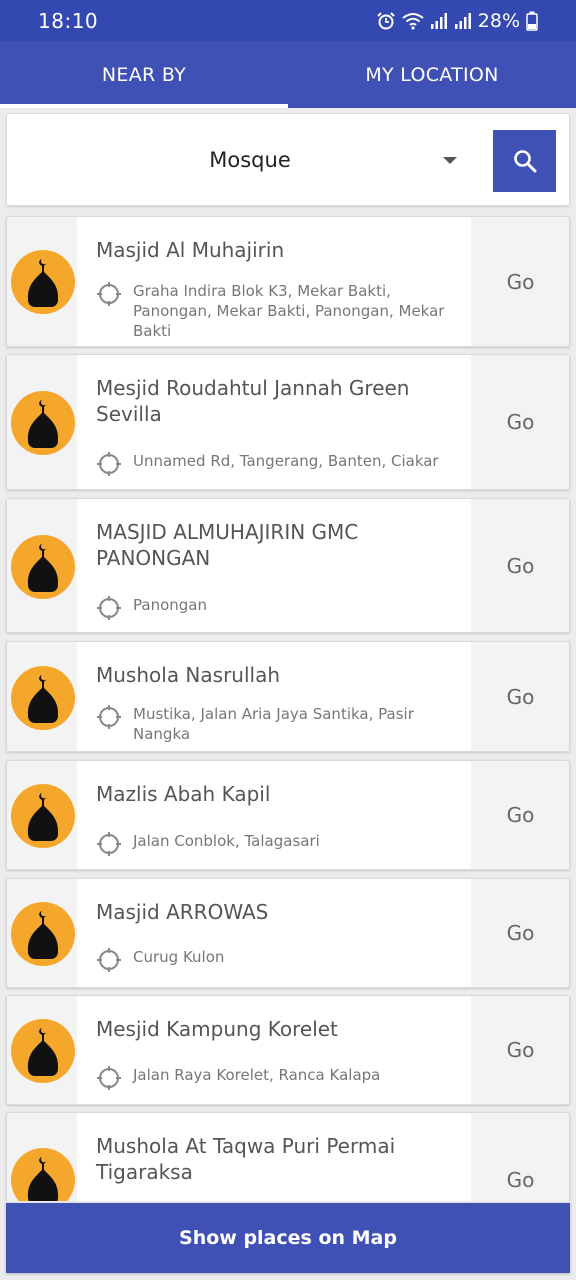  Describe the element at coordinates (288, 20) in the screenshot. I see `status-bar: 18:10 28%` at that location.